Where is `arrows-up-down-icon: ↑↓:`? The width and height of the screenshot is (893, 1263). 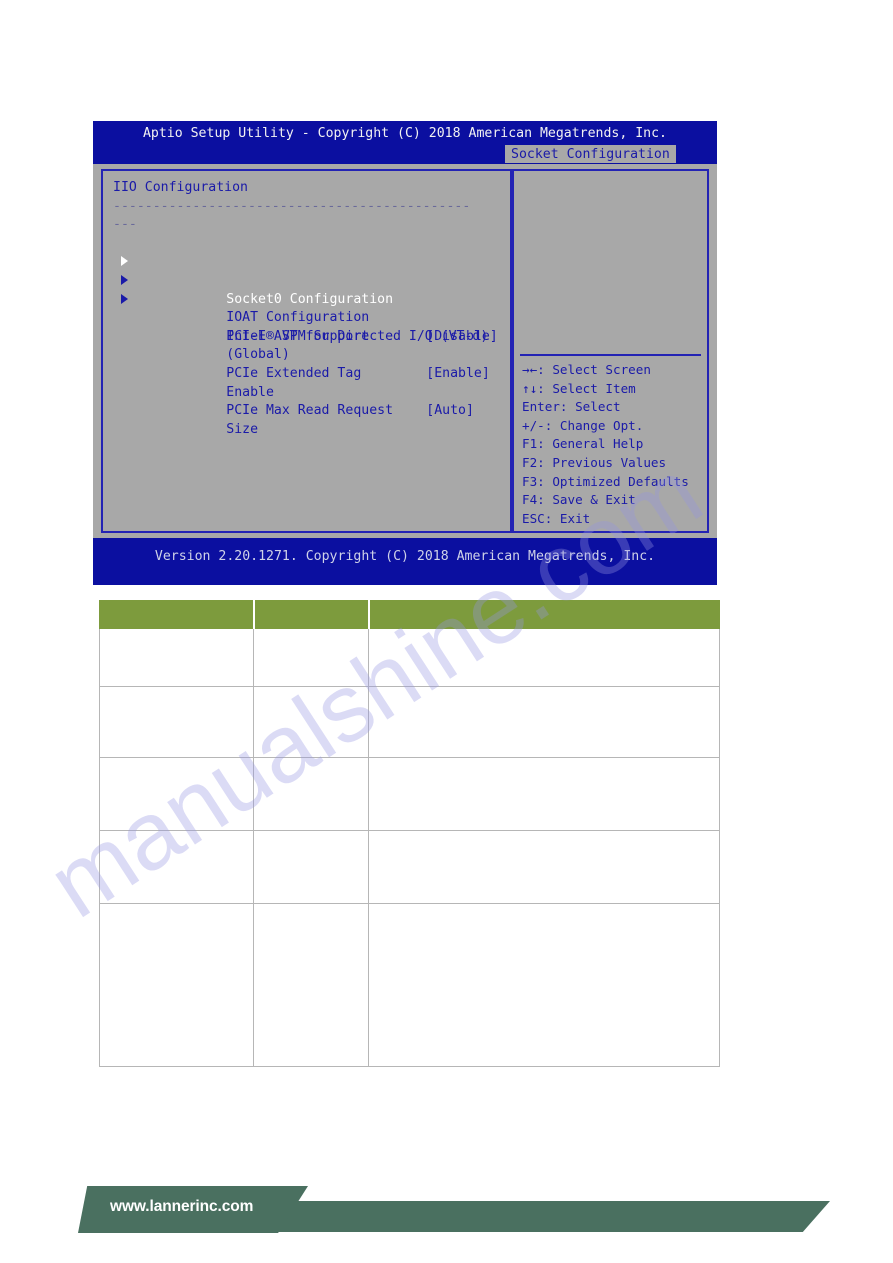
arrows-up-down-icon: ↑↓: is located at coordinates (533, 388).